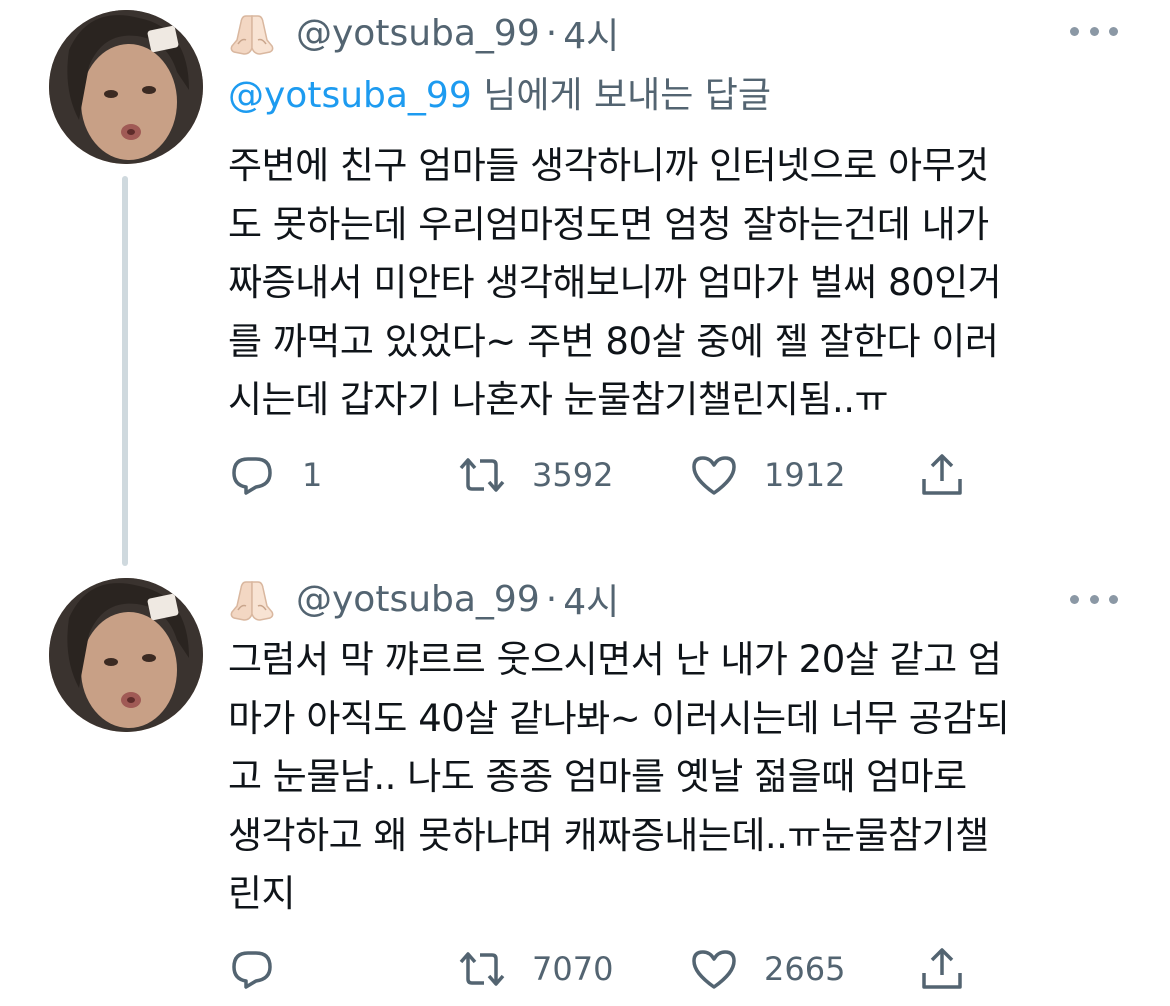  I want to click on tweet-actions: 7070 2665, so click(608, 969).